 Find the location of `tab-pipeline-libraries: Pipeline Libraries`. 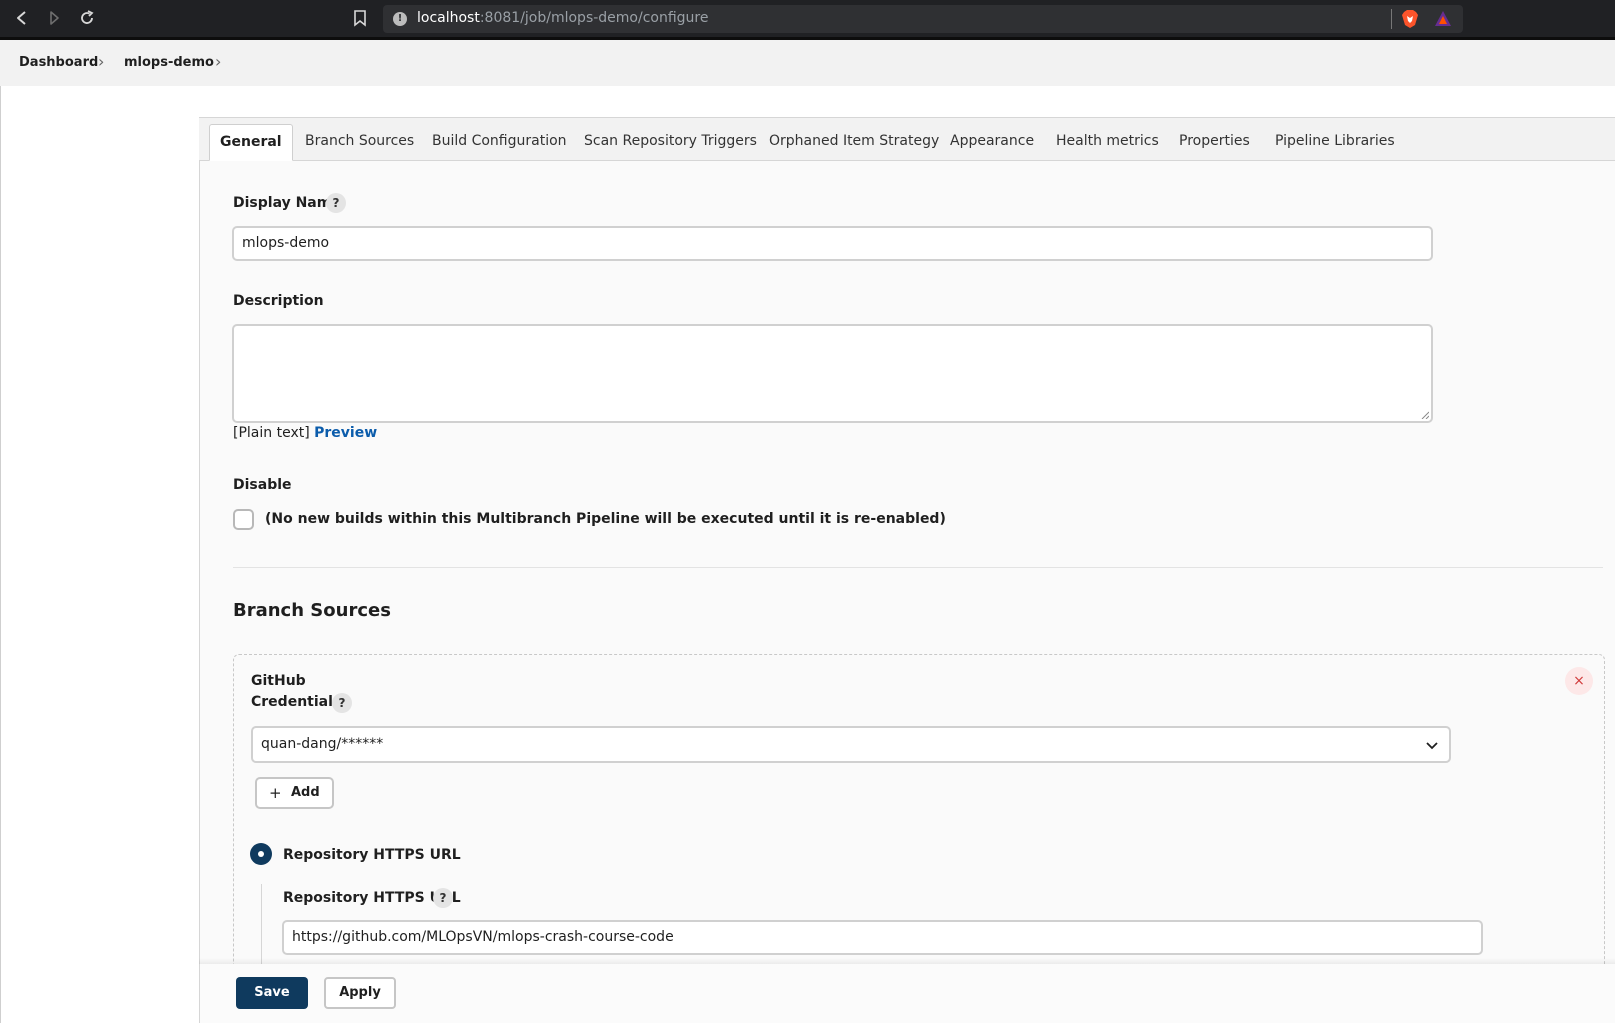

tab-pipeline-libraries: Pipeline Libraries is located at coordinates (1335, 141).